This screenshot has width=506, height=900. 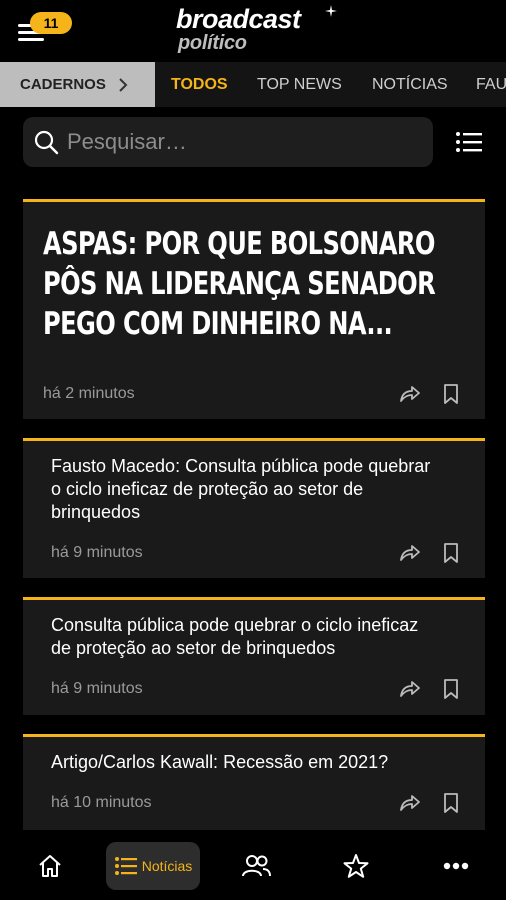 What do you see at coordinates (46, 142) in the screenshot?
I see `search-icon` at bounding box center [46, 142].